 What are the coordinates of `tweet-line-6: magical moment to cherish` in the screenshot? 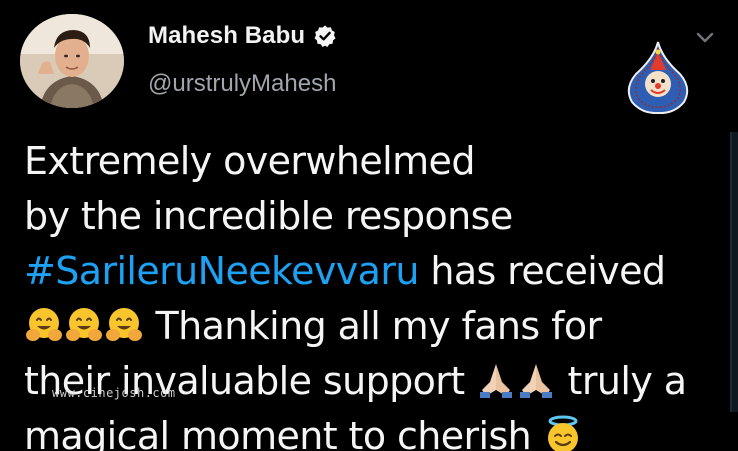 It's located at (374, 430).